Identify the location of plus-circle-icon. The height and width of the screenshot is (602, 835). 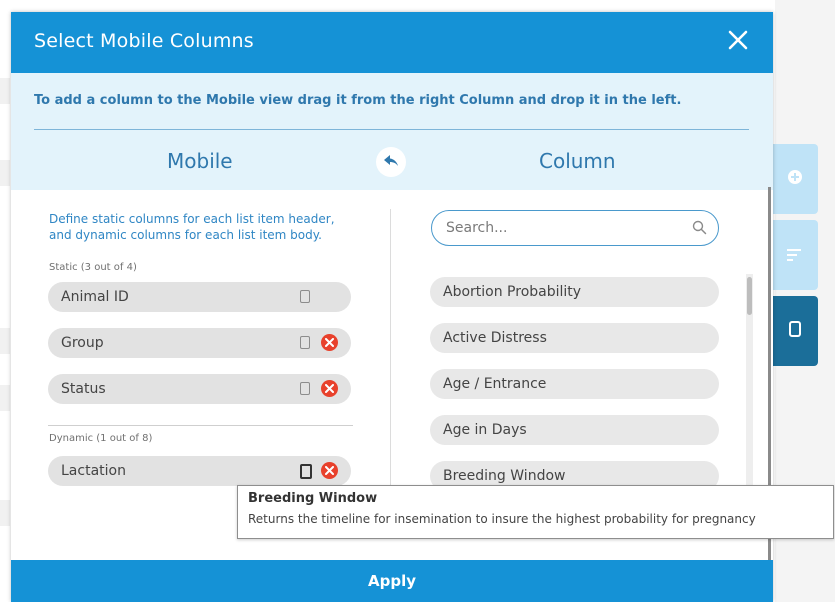
(795, 179).